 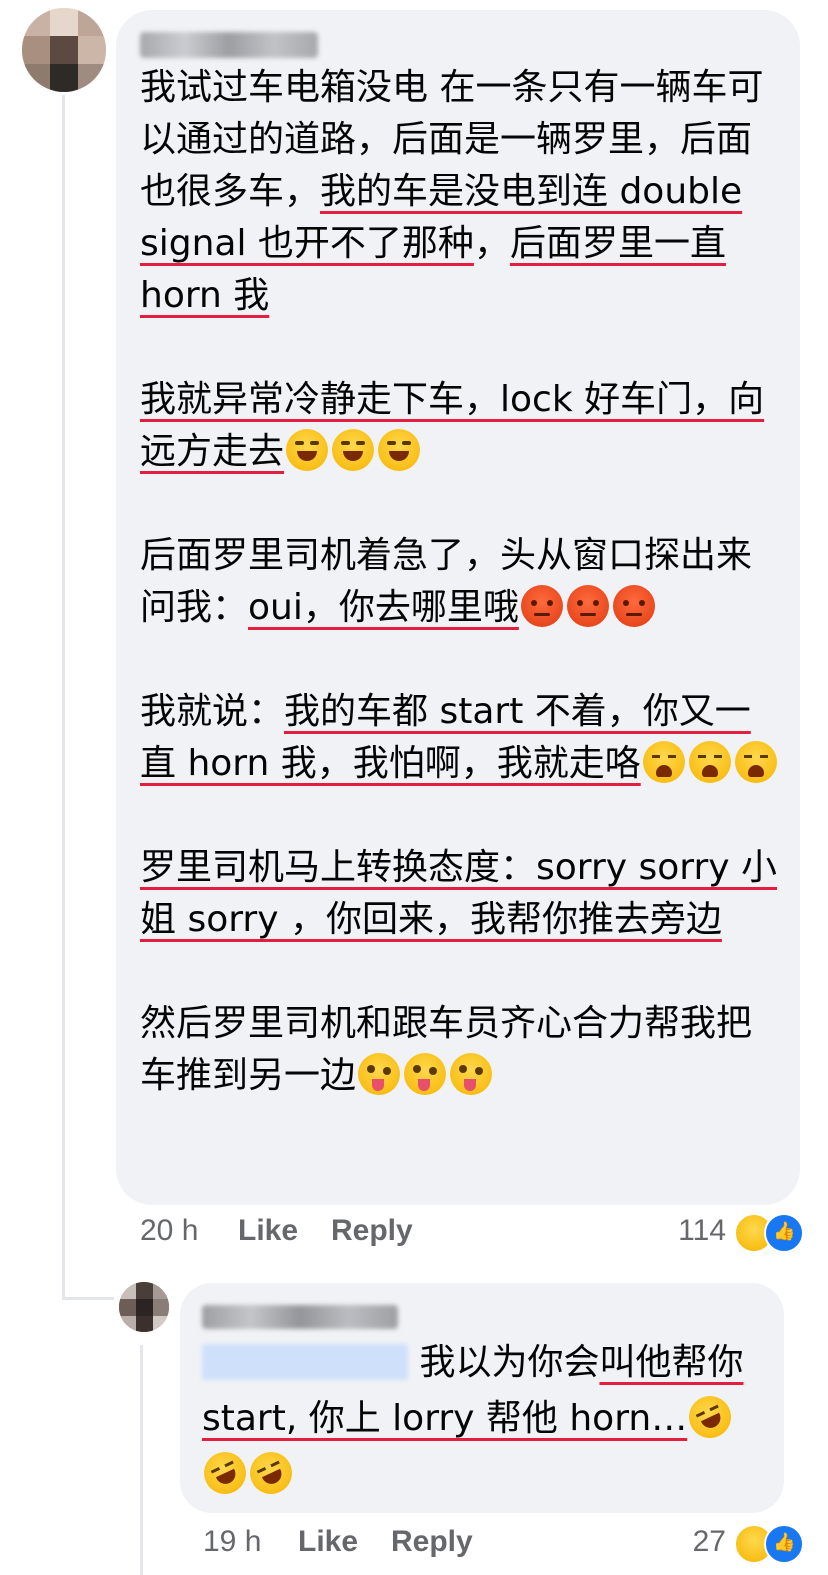 What do you see at coordinates (460, 738) in the screenshot?
I see `comment-paragraph: 我就说：我的车都 start 不着，你又一直 horn 我，我怕啊，我就走咯` at bounding box center [460, 738].